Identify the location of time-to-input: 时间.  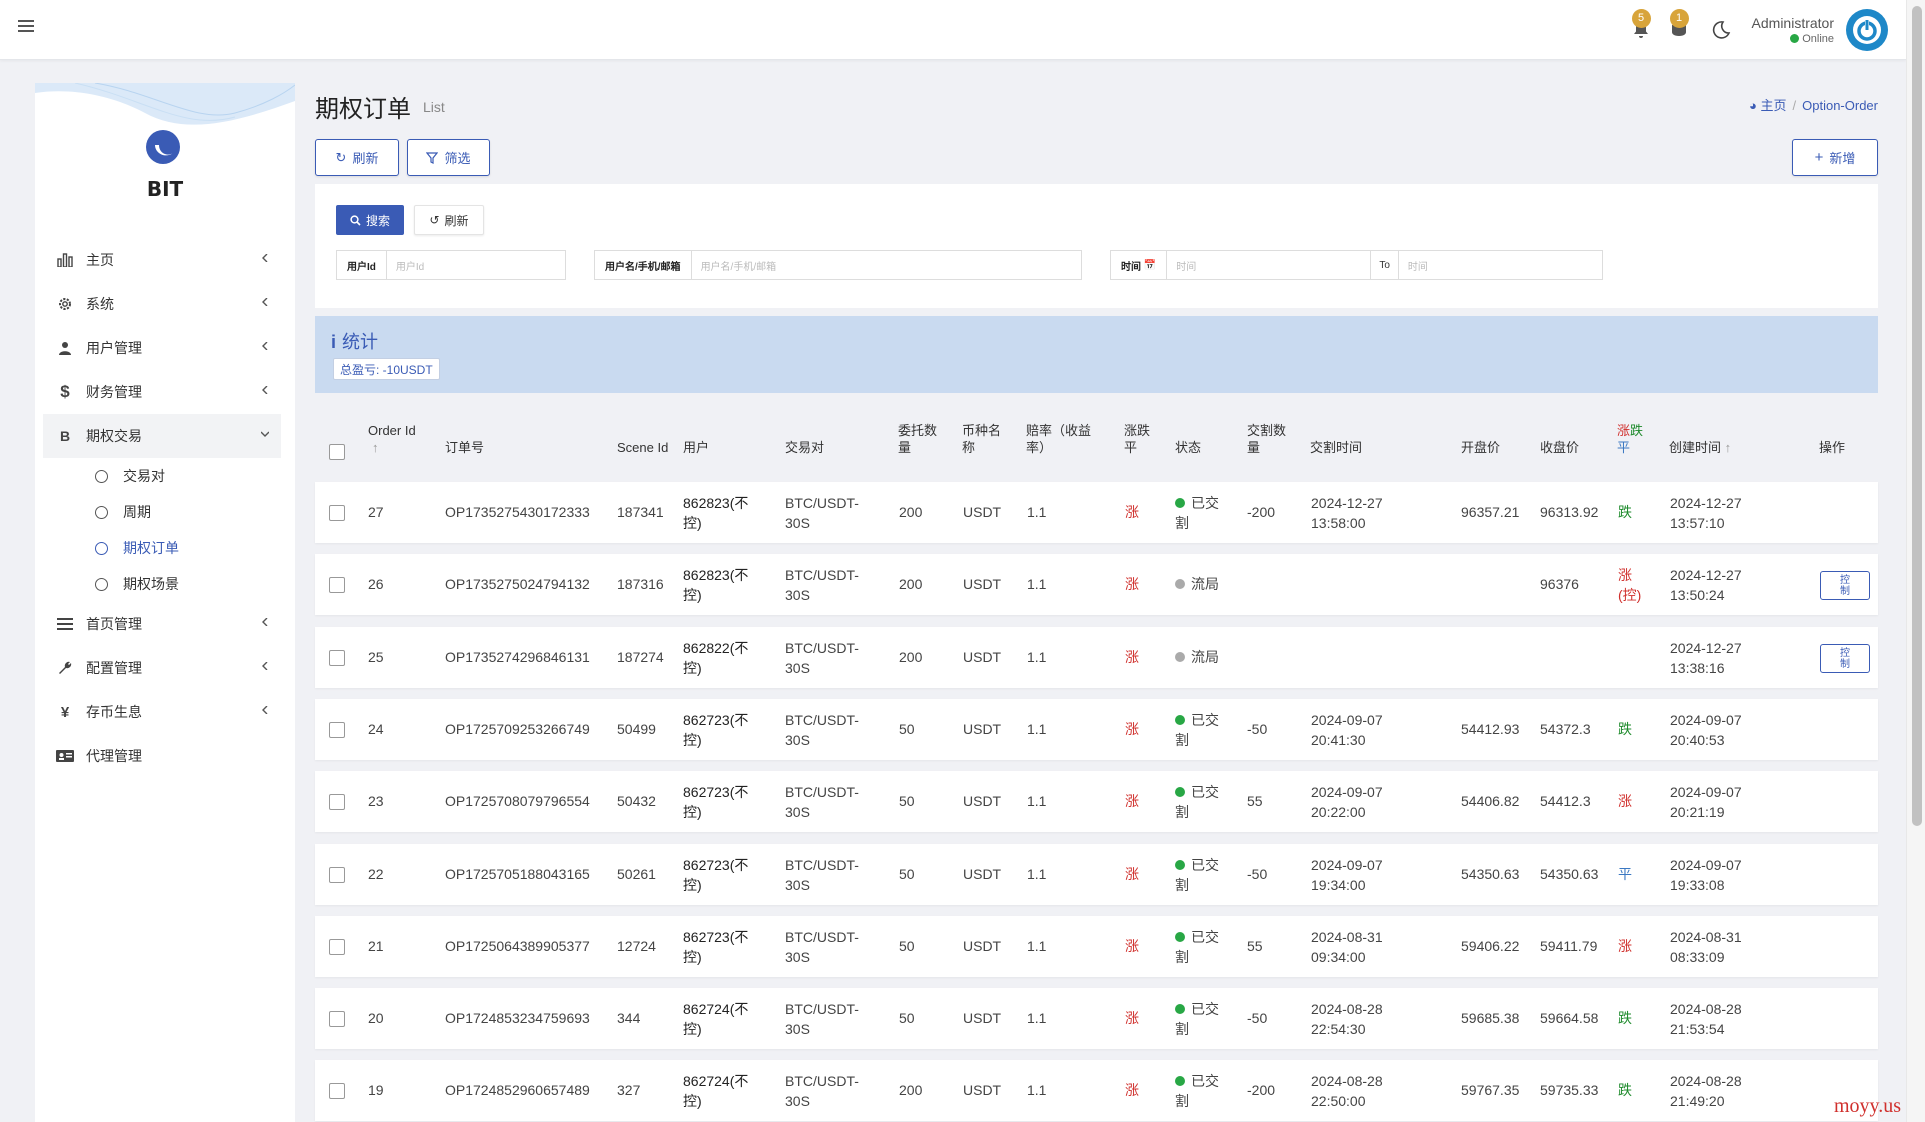
(1500, 265).